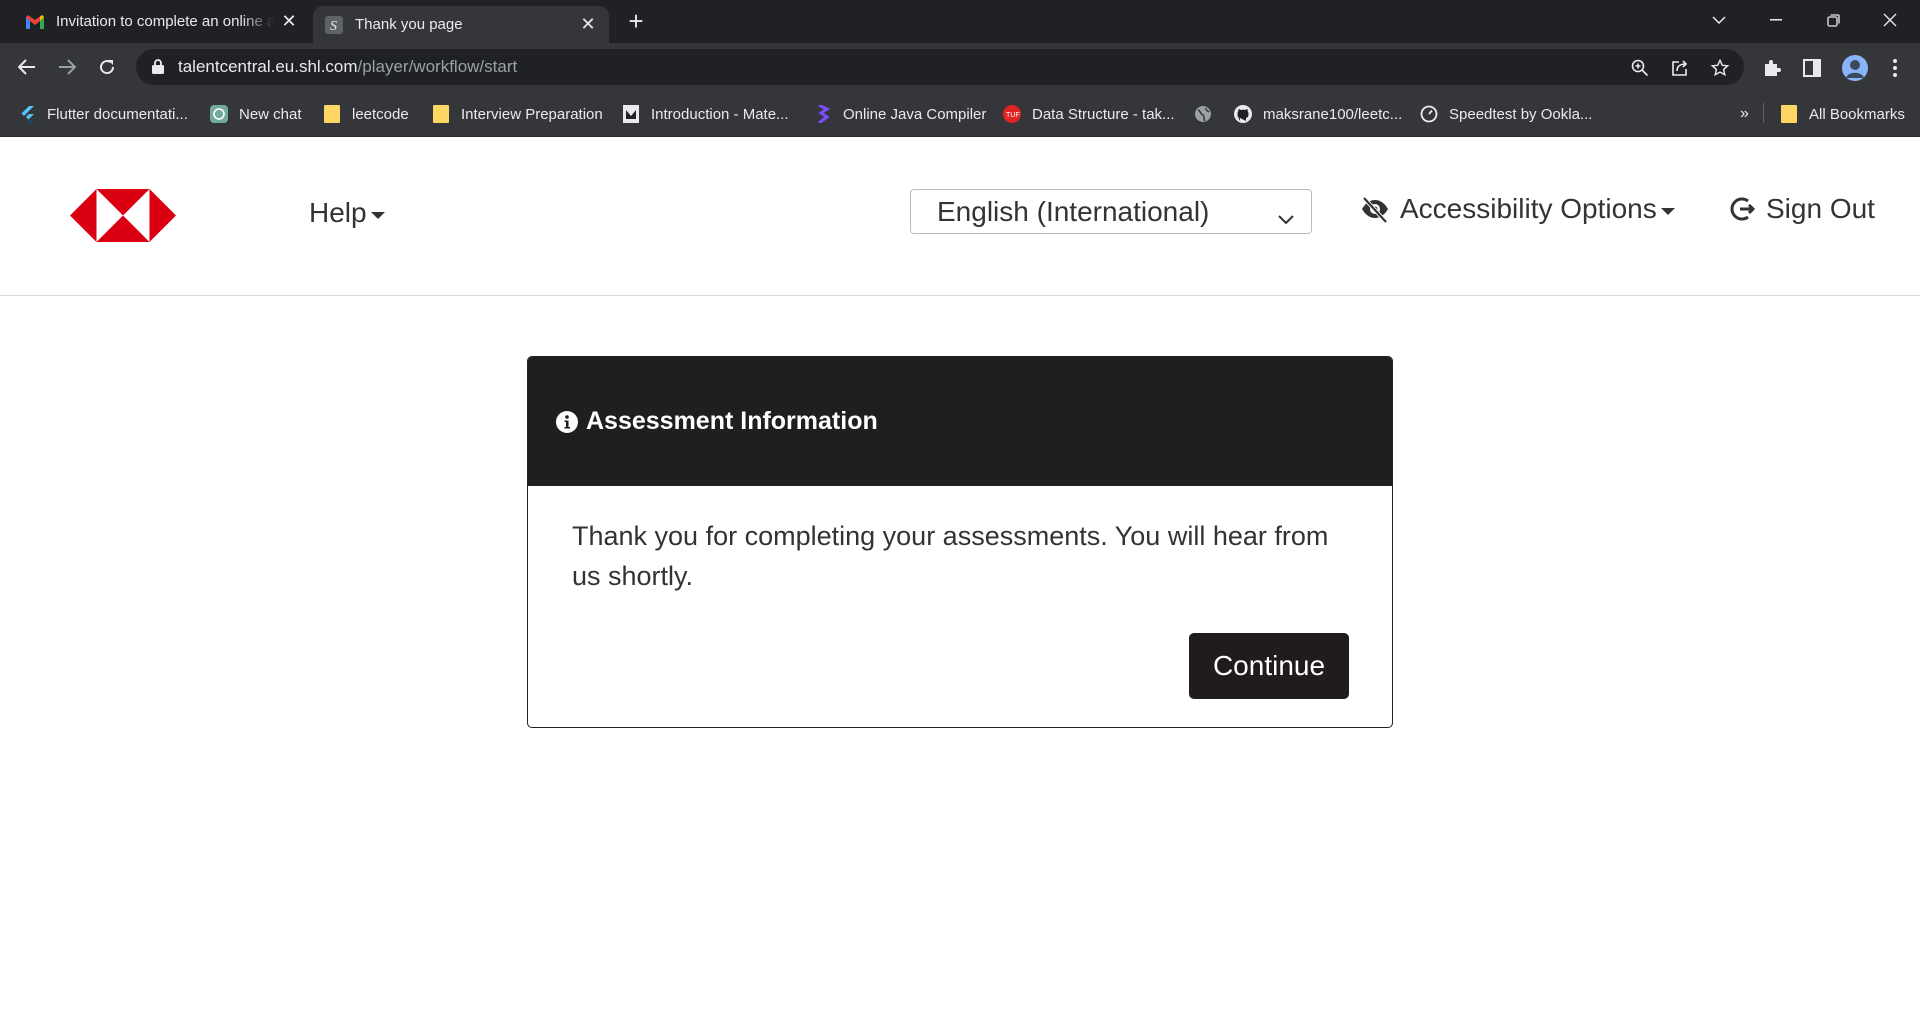  I want to click on bookmark-interview-preparation: Interview Preparation, so click(517, 114).